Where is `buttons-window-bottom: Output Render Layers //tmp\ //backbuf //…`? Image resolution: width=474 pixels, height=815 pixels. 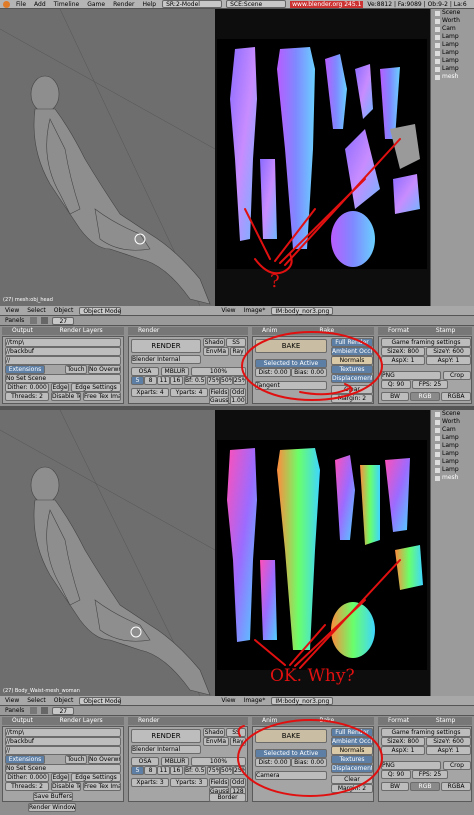
buttons-window-bottom: Output Render Layers //tmp\ //backbuf //… is located at coordinates (237, 765).